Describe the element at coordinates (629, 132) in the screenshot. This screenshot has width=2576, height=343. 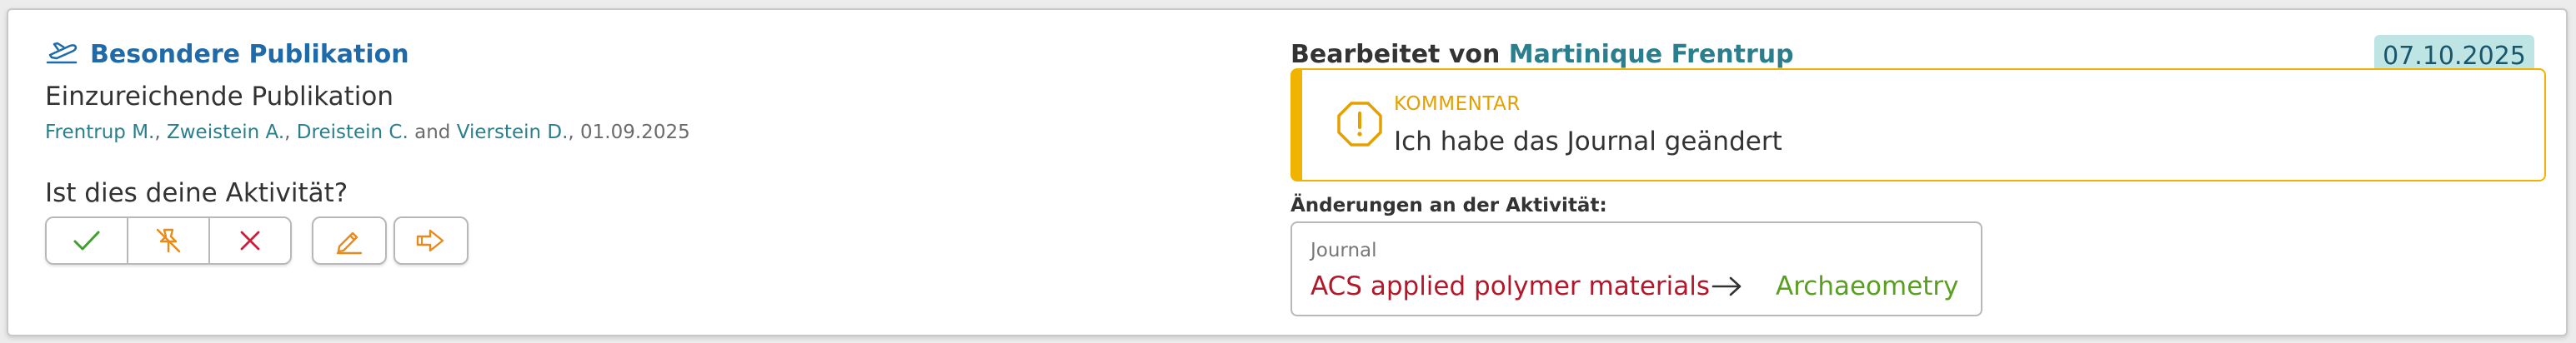
I see `publication-date: , 01.09.2025` at that location.